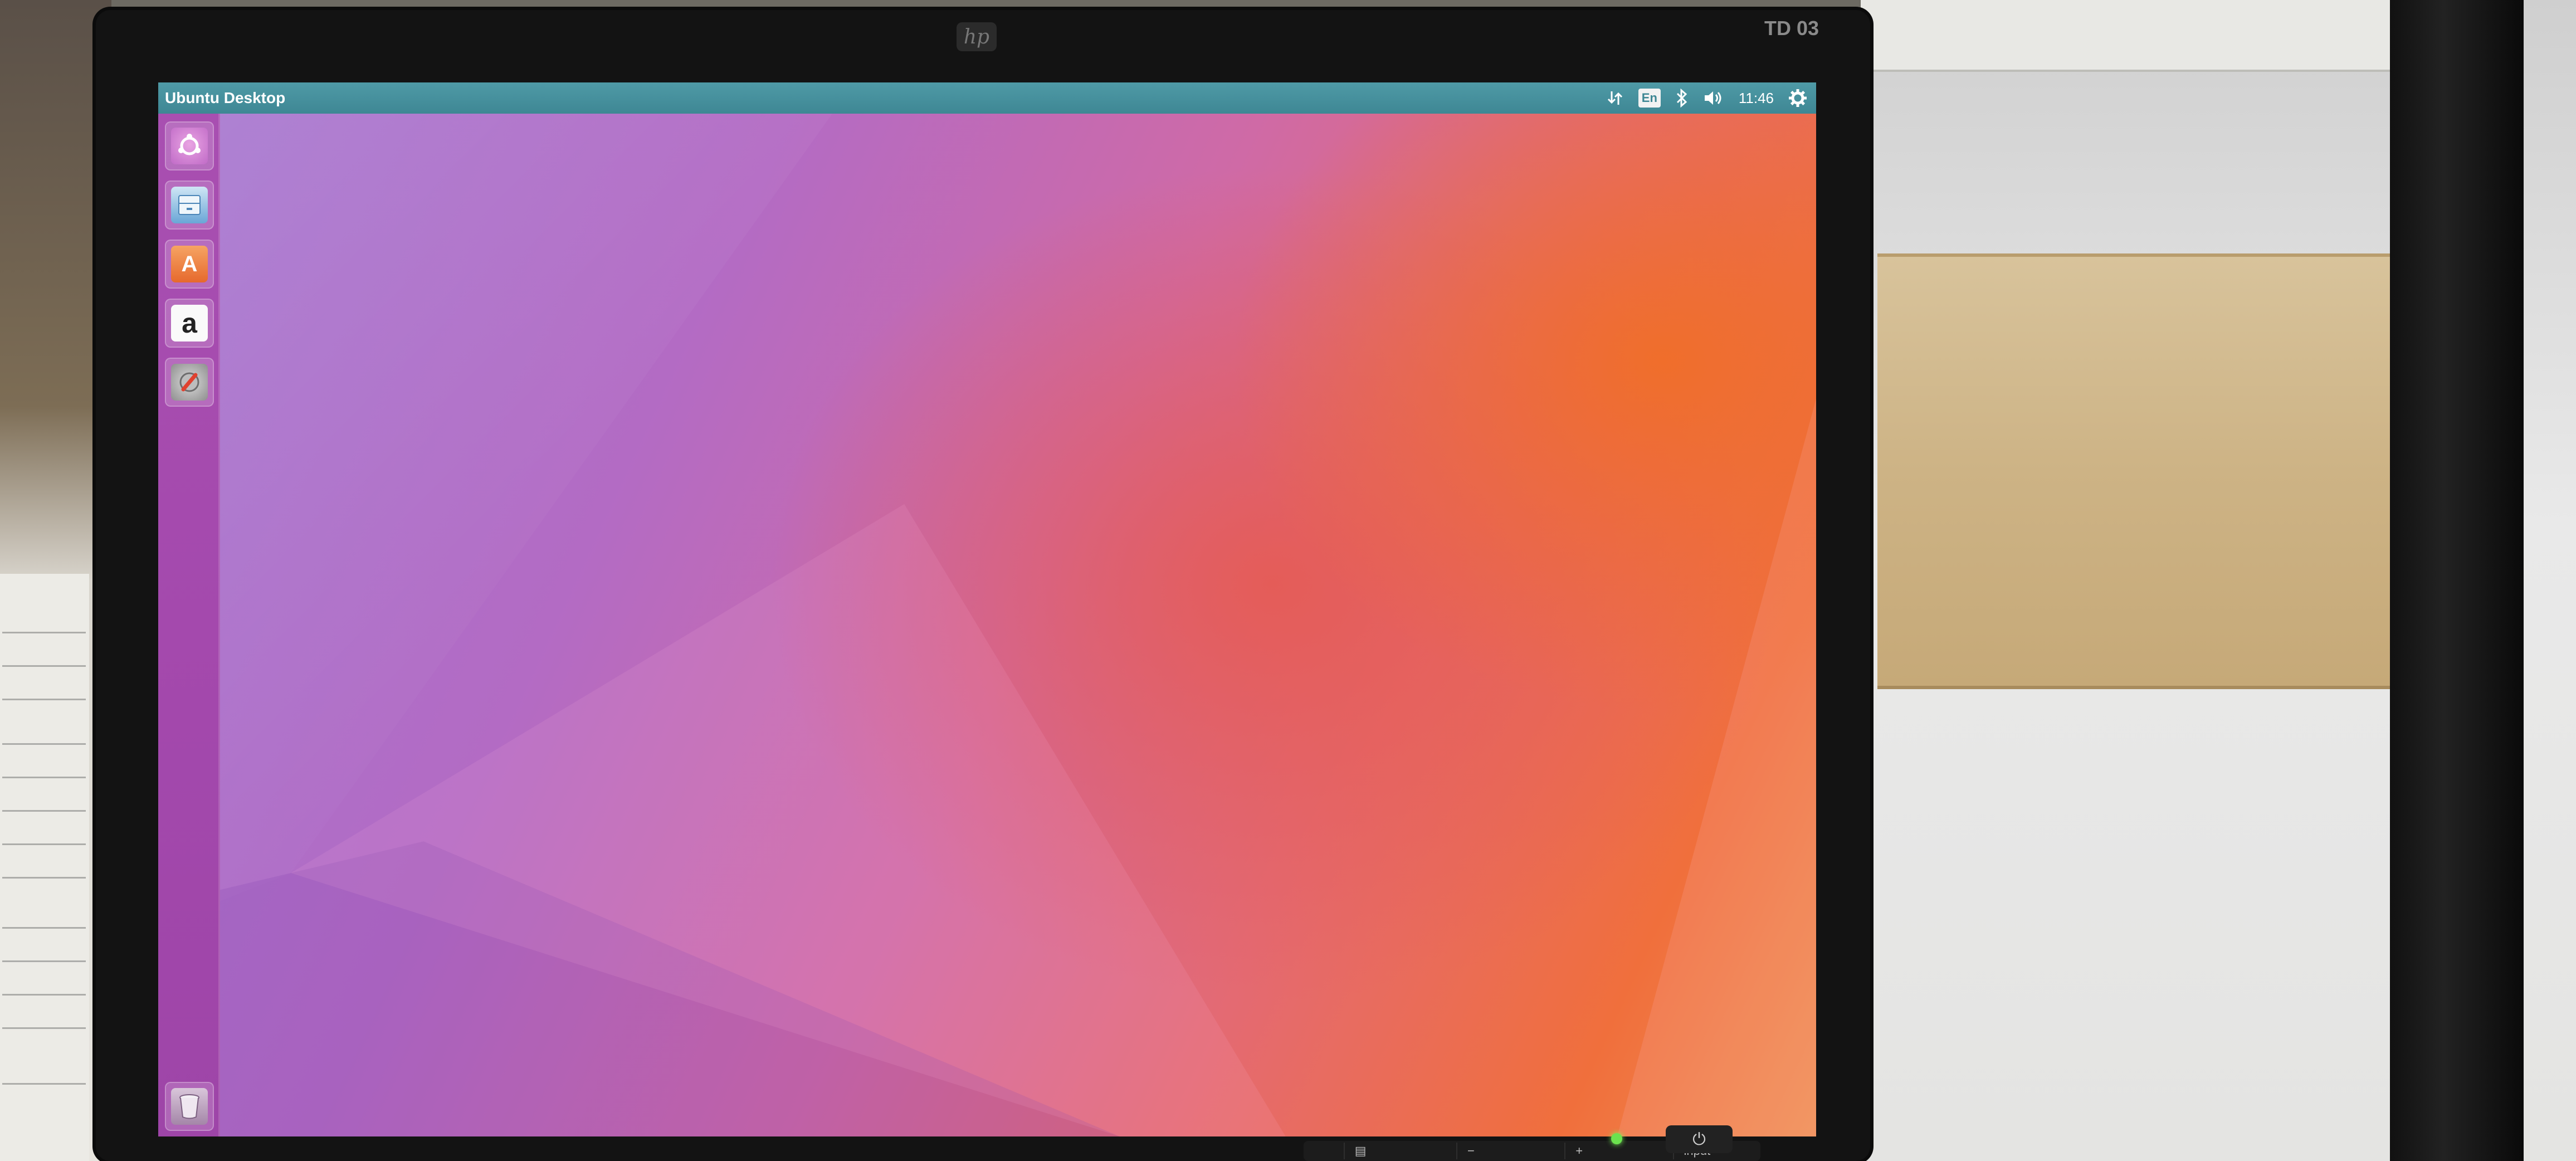 This screenshot has height=1161, width=2576. What do you see at coordinates (1756, 98) in the screenshot?
I see `clock: 11:46` at bounding box center [1756, 98].